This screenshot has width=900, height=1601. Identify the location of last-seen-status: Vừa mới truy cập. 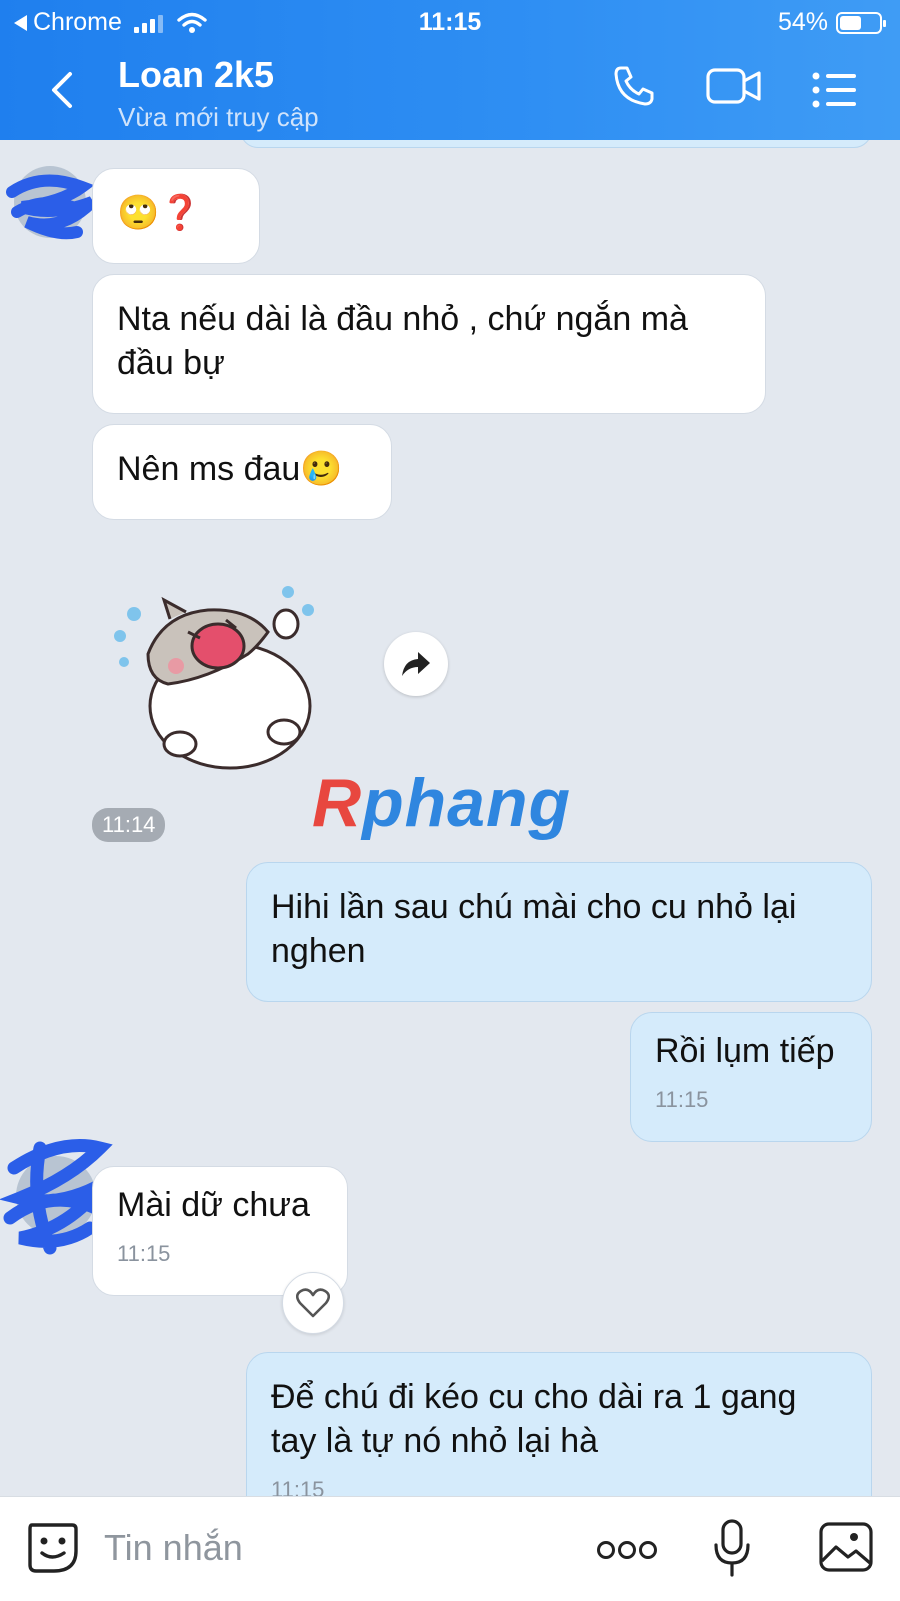
(218, 117).